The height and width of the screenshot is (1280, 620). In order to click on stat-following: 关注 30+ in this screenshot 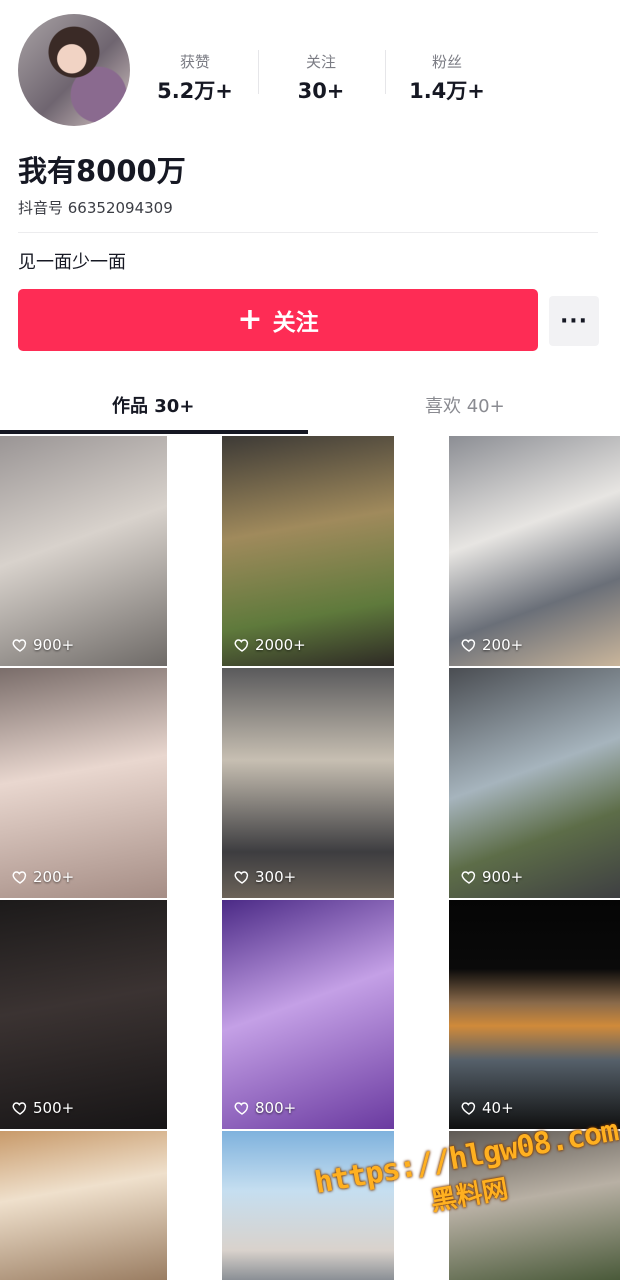, I will do `click(321, 79)`.